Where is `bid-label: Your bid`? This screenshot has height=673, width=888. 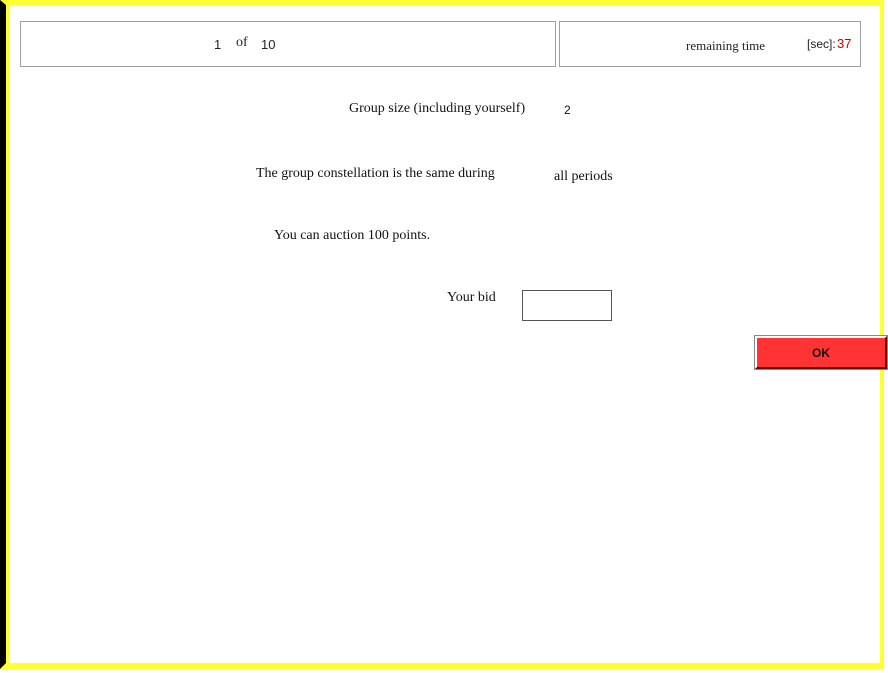 bid-label: Your bid is located at coordinates (471, 297).